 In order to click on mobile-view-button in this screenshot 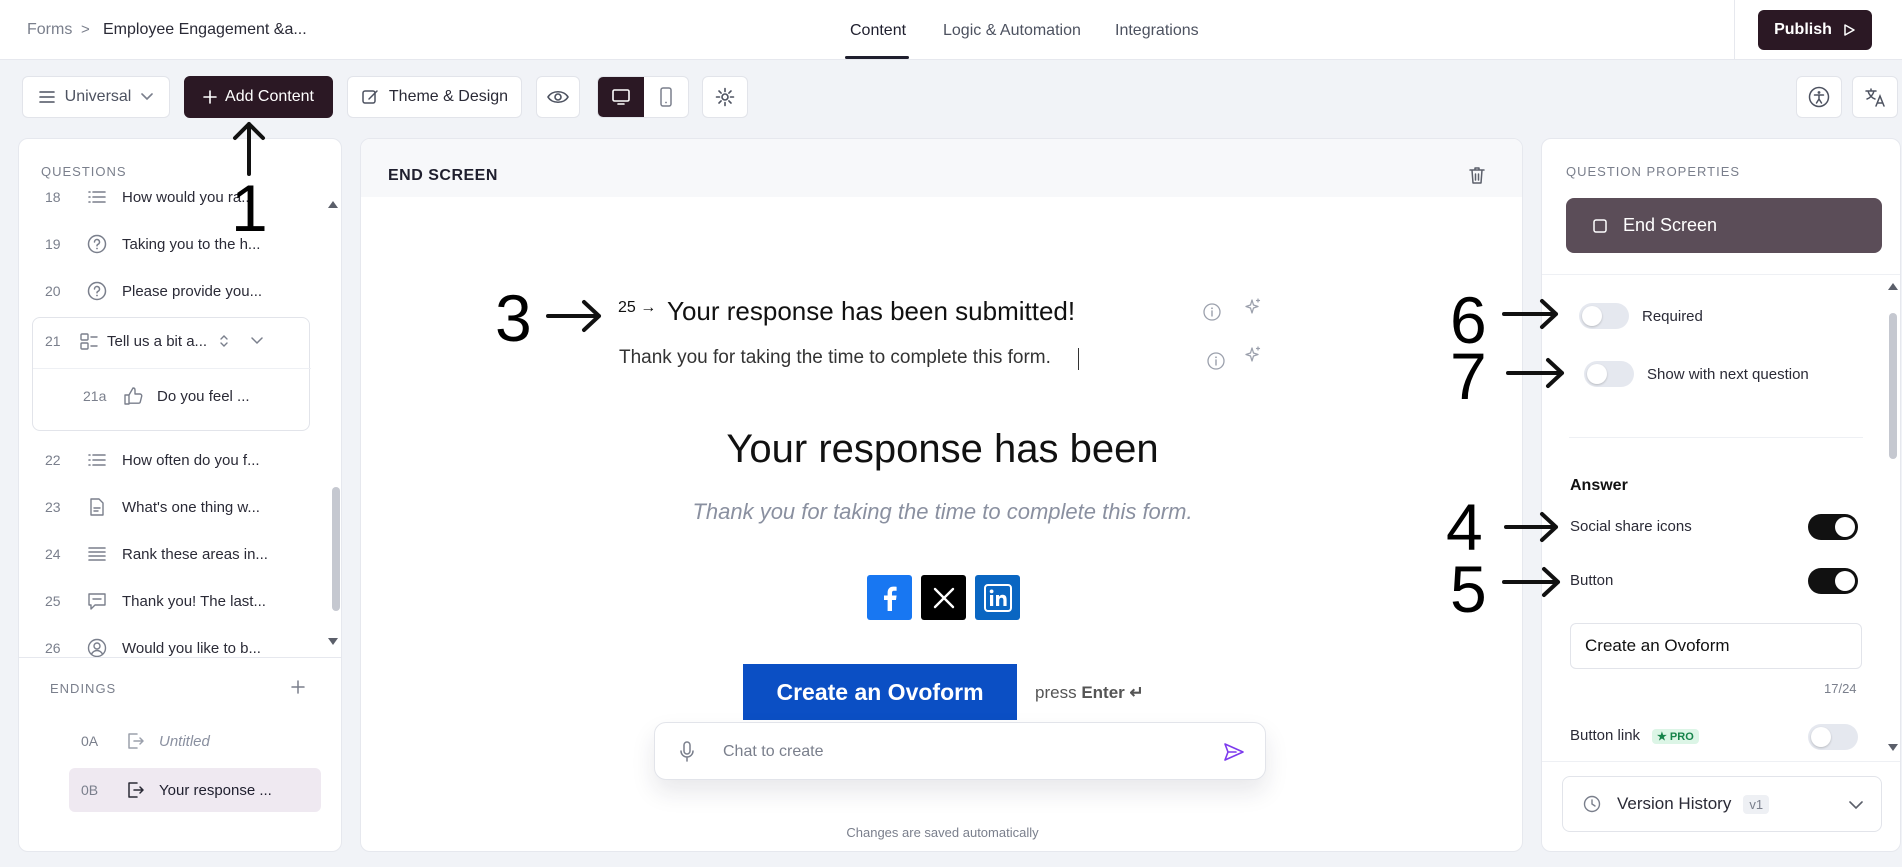, I will do `click(666, 97)`.